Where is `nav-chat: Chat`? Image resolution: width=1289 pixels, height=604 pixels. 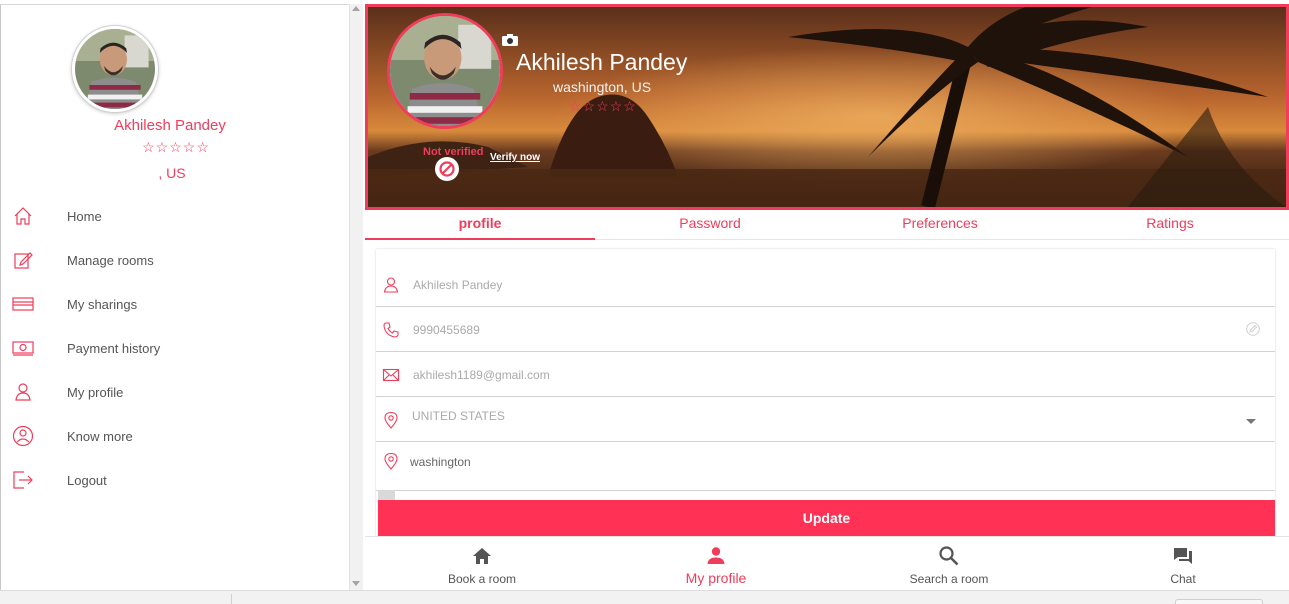
nav-chat: Chat is located at coordinates (1177, 564).